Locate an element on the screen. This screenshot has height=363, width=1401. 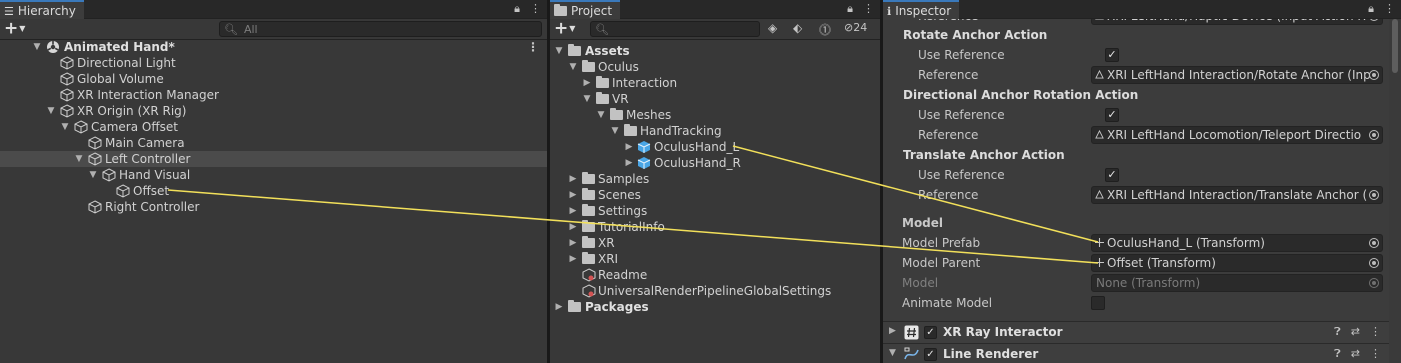
project-item: UniversalRenderPipelineGlobalSettings is located at coordinates (715, 291).